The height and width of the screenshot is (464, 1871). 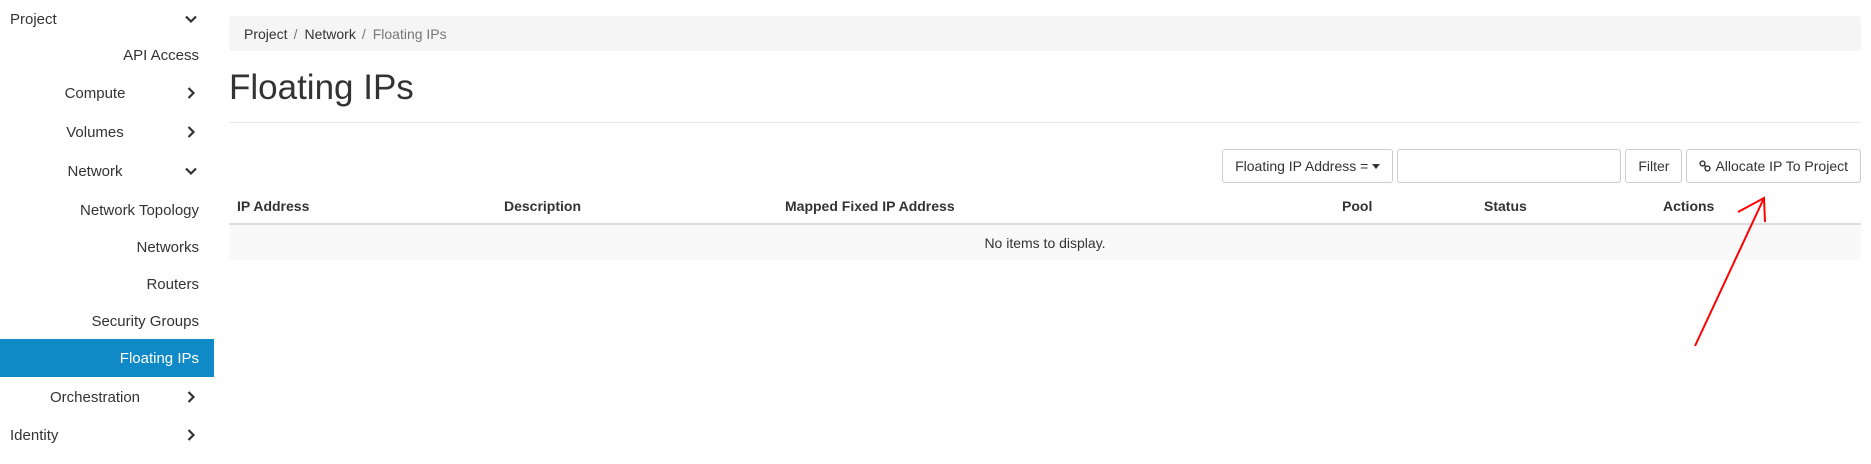 I want to click on breadcrumb-item-project: Project, so click(x=266, y=34).